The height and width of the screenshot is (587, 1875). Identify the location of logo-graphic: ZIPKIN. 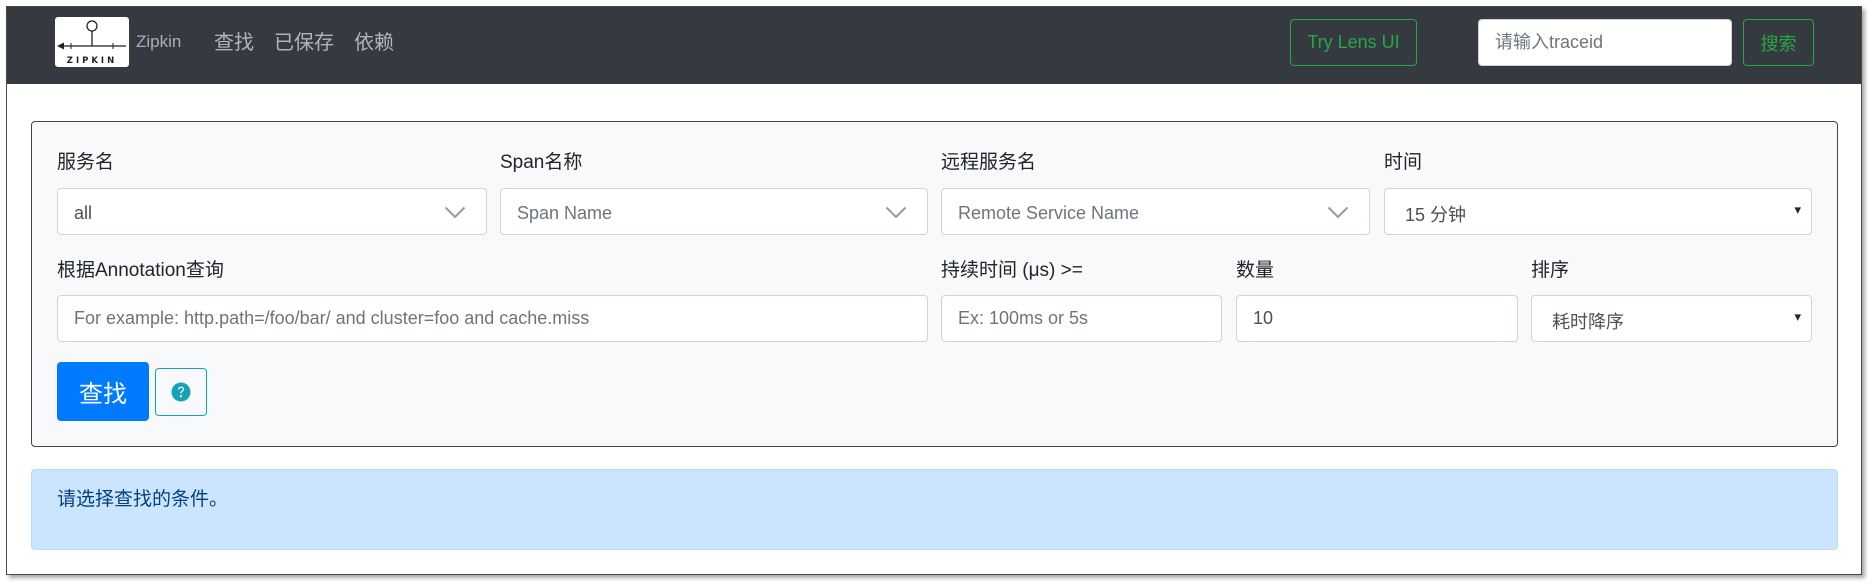
(92, 42).